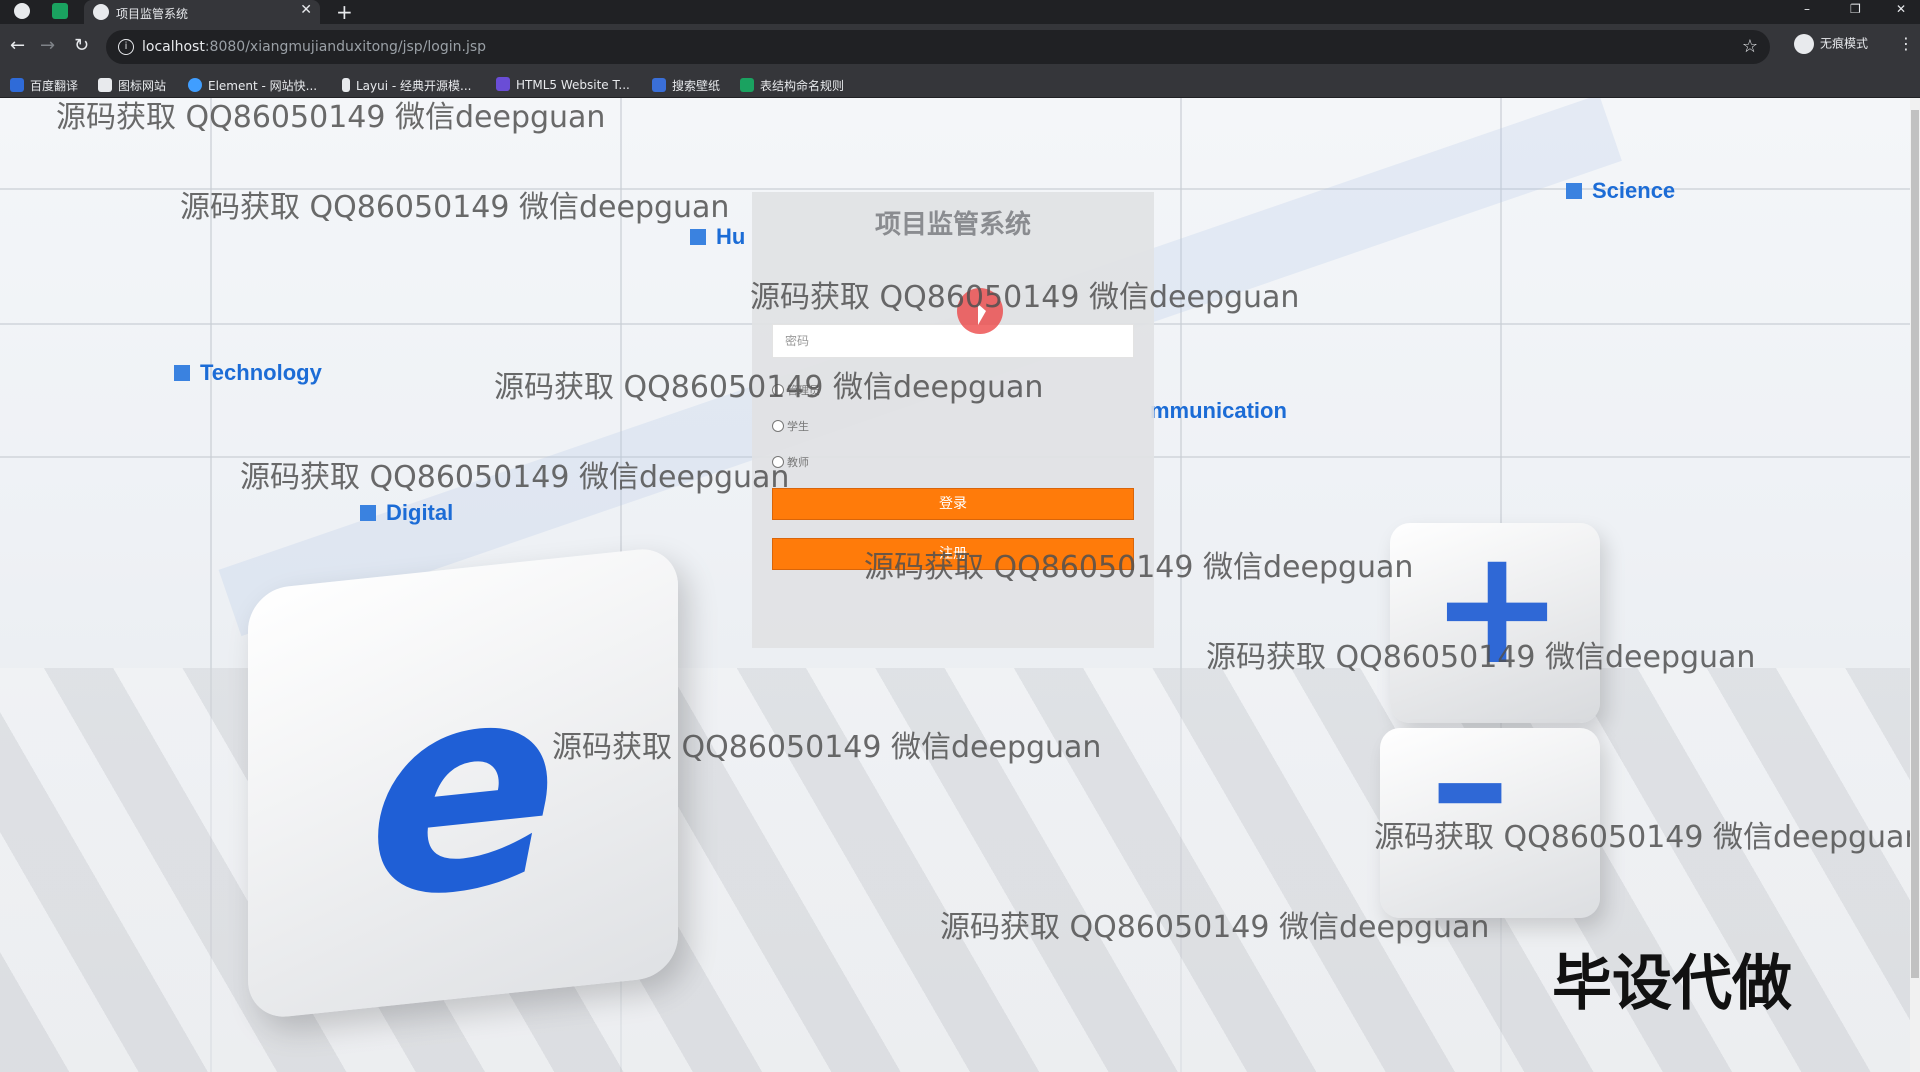 The height and width of the screenshot is (1072, 1920). What do you see at coordinates (717, 237) in the screenshot?
I see `bg-label-hu: Hu` at bounding box center [717, 237].